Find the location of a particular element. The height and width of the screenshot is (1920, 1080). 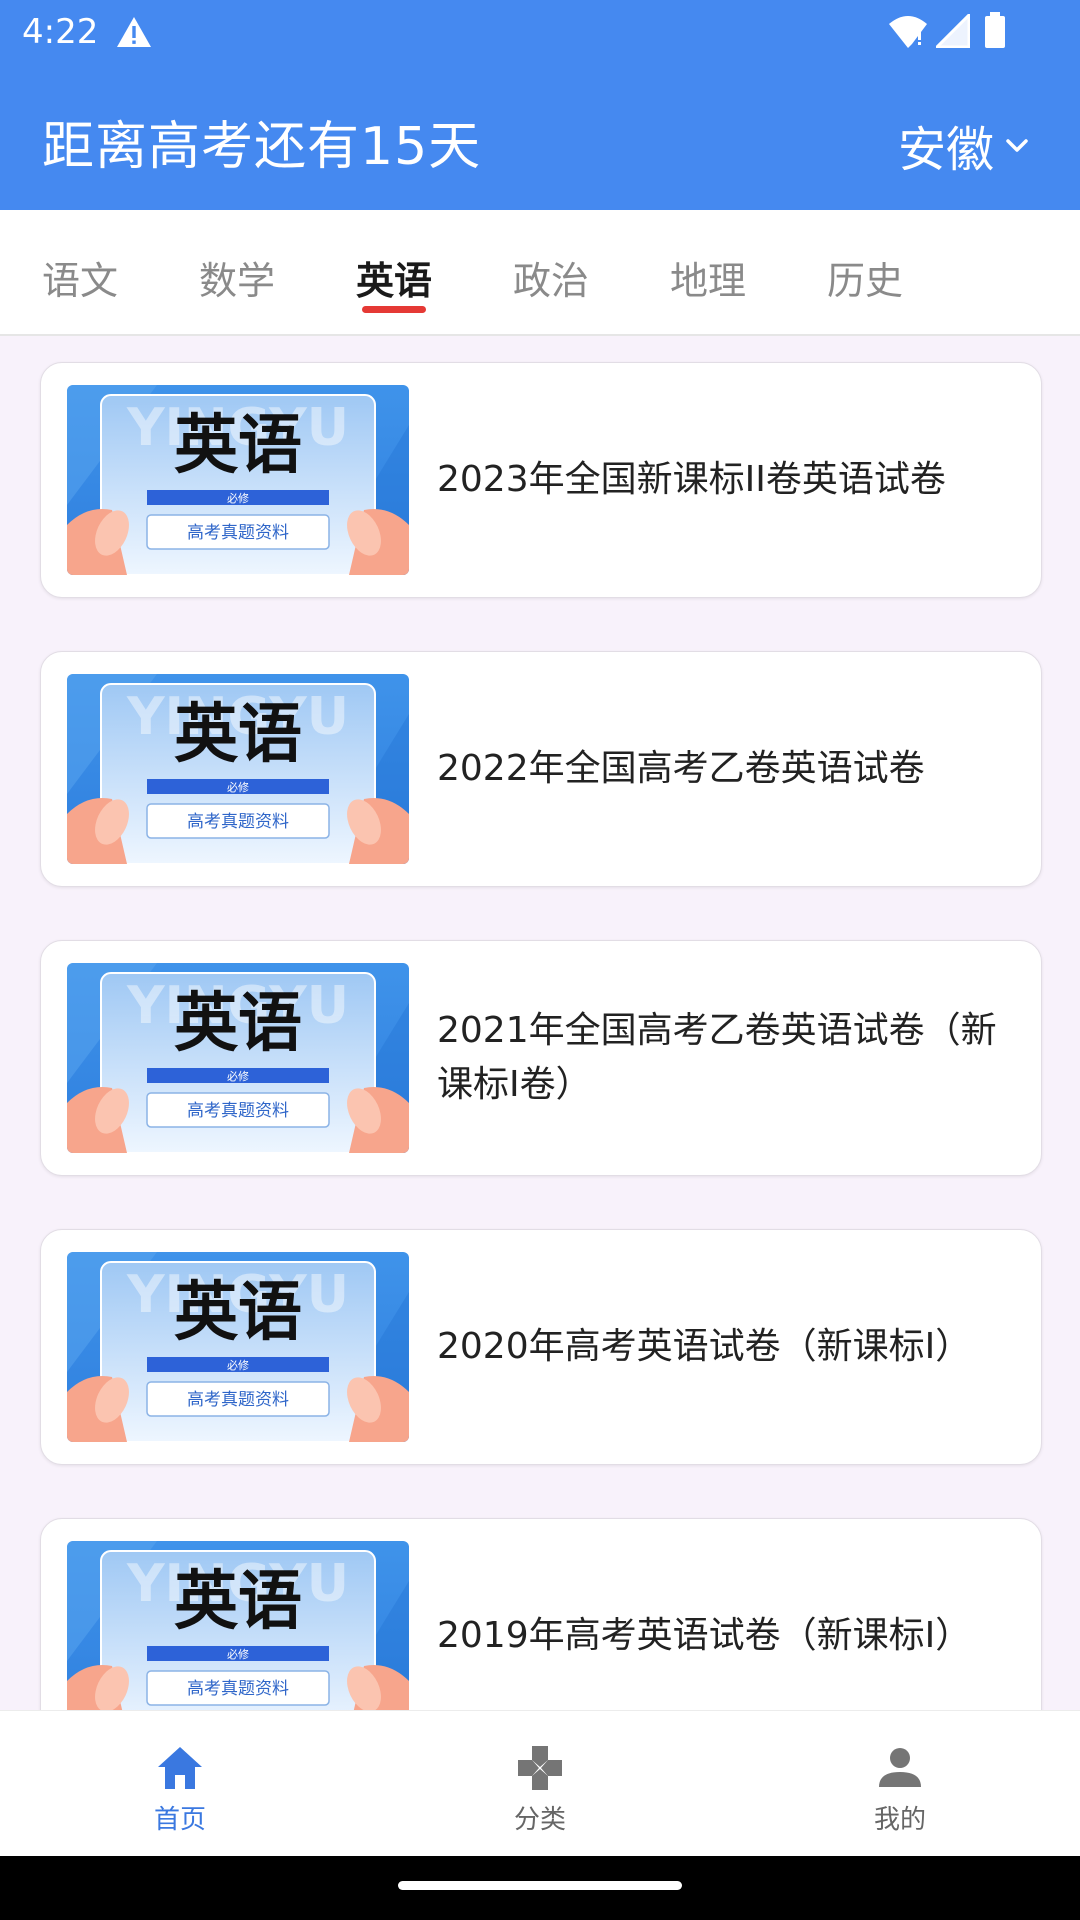

warning-icon is located at coordinates (134, 32).